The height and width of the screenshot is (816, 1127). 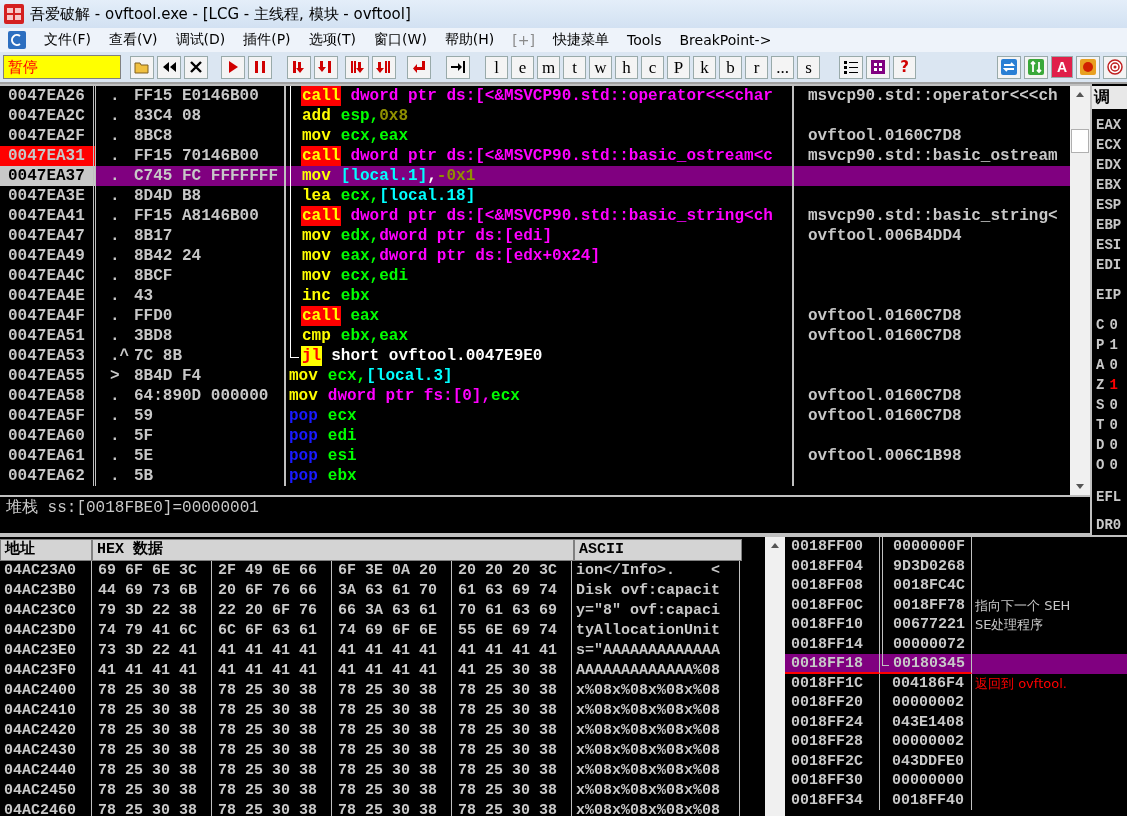 What do you see at coordinates (832, 547) in the screenshot?
I see `address-cell: 0018FF00` at bounding box center [832, 547].